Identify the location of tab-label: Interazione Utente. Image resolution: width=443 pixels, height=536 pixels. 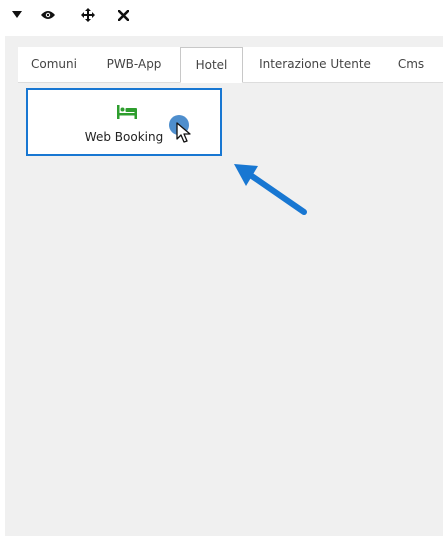
(315, 64).